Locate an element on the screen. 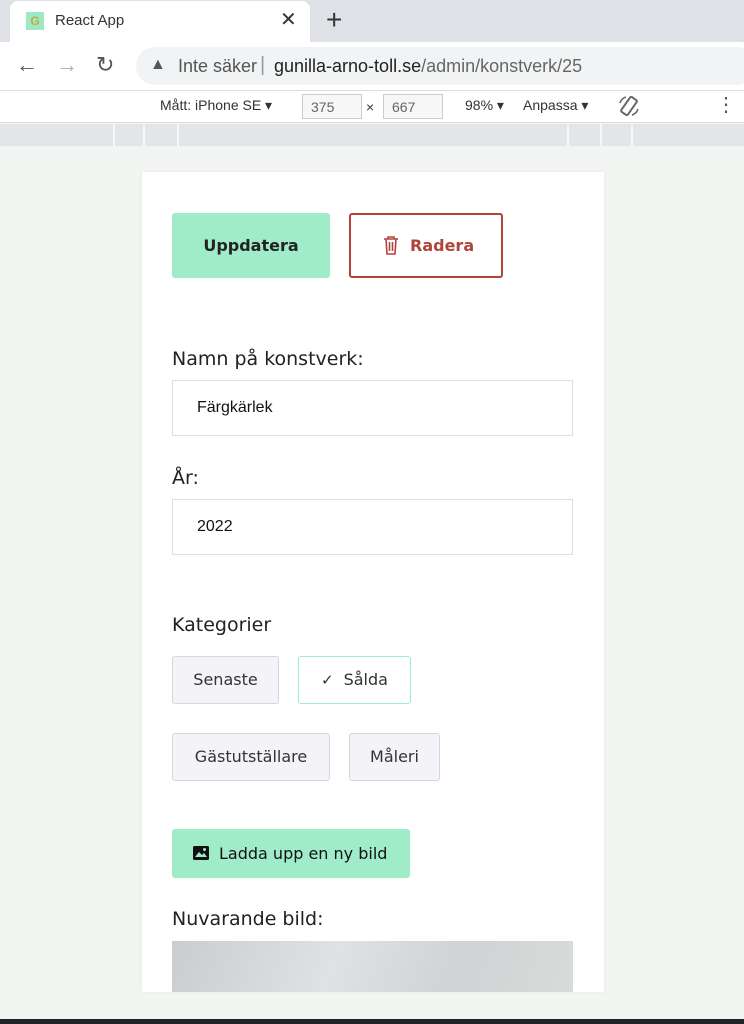 The image size is (744, 1024). name-label: Namn på konstverk: is located at coordinates (268, 359).